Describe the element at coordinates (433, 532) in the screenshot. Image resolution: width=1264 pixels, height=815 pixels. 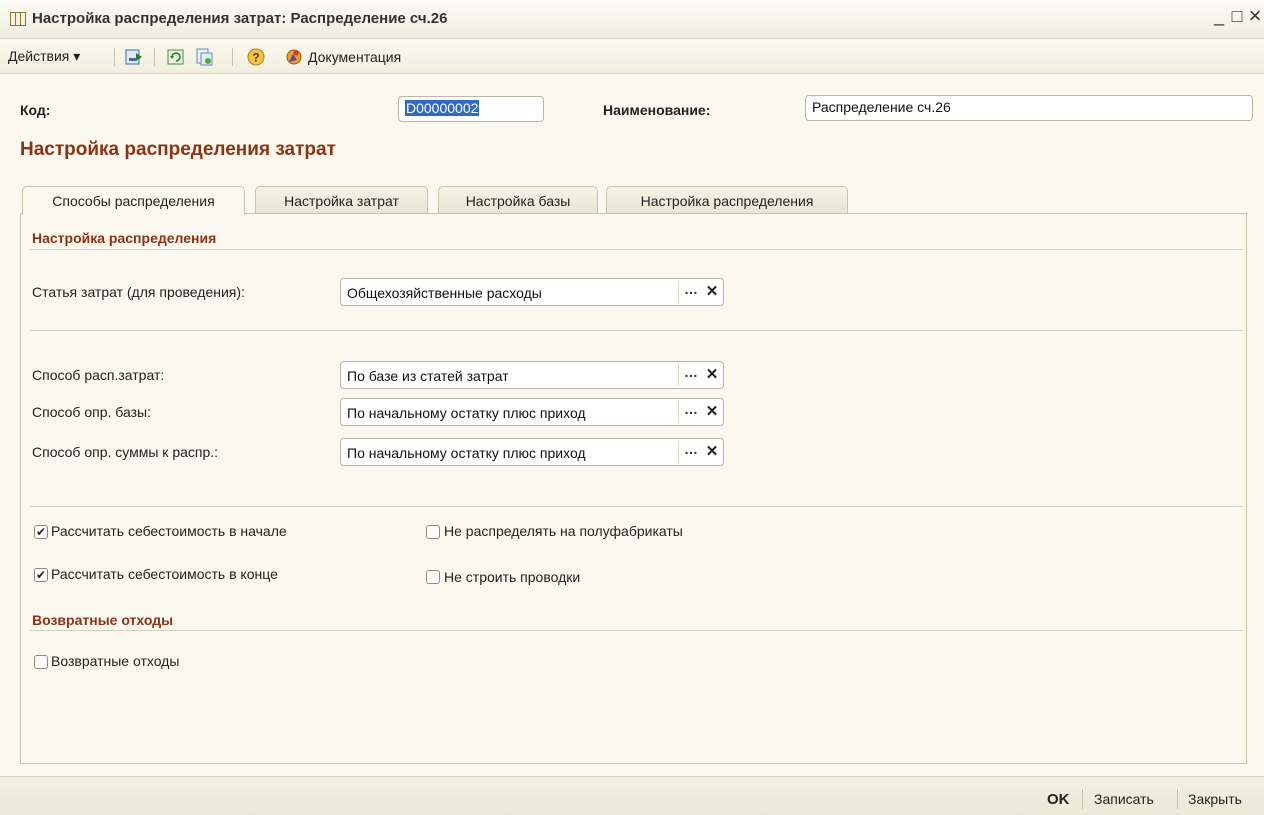
I see `no-semi-checkbox` at that location.